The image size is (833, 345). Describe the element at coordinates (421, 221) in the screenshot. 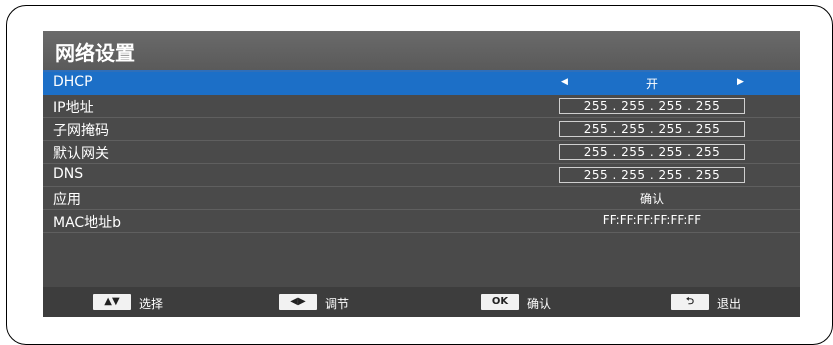

I see `mac-address-row: MAC地址b FF:FF:FF:FF:FF:FF` at that location.